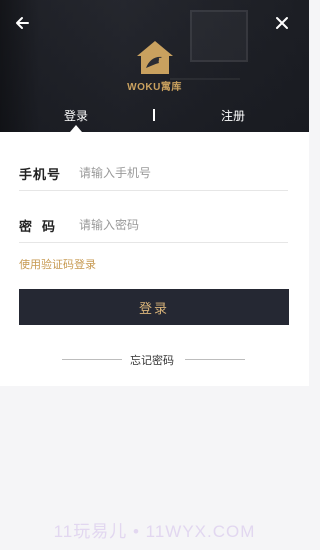 This screenshot has width=320, height=550. I want to click on forgot-password-link: 忘记密码, so click(152, 360).